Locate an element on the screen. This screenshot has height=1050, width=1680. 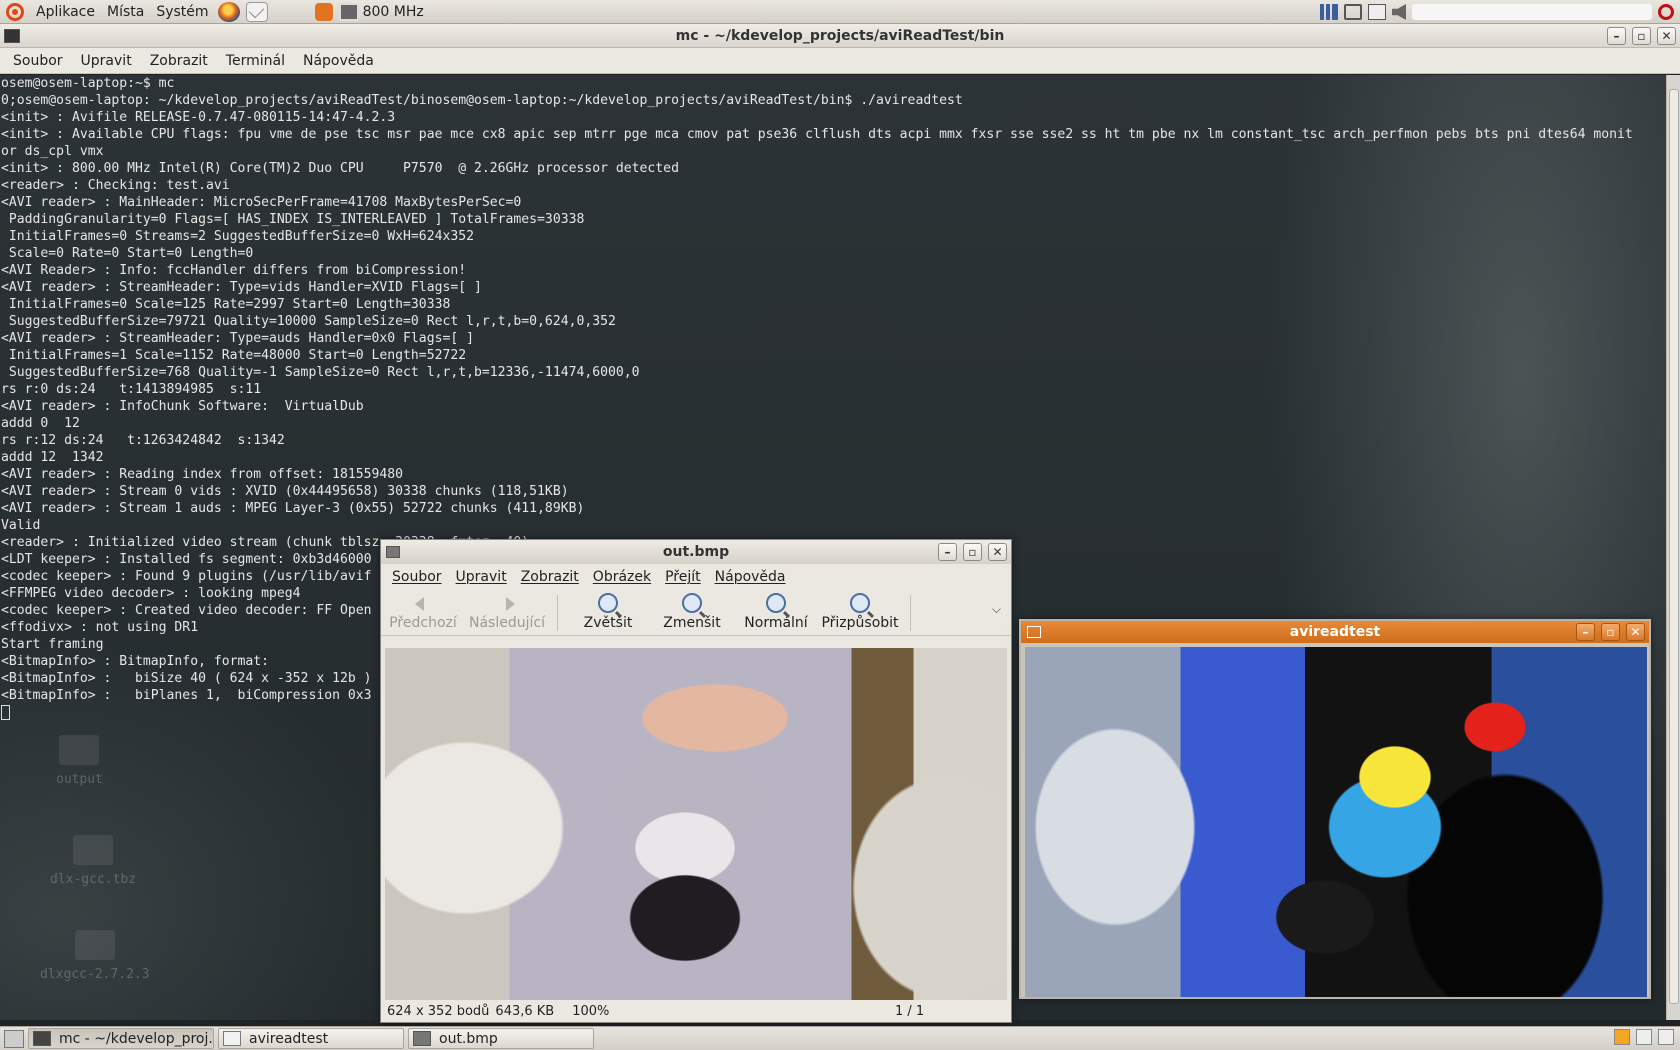
mail-notify-icon is located at coordinates (1377, 12).